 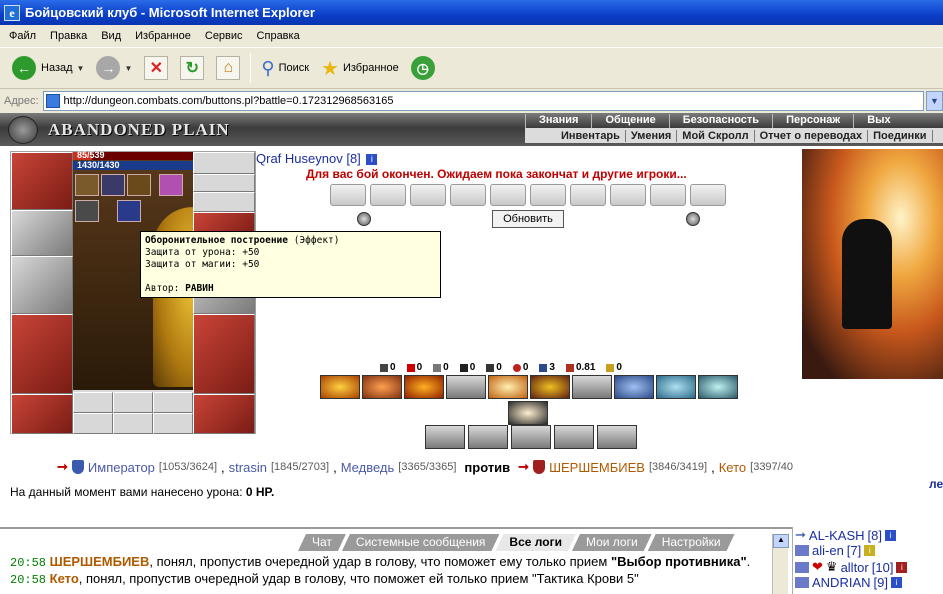 What do you see at coordinates (466, 387) in the screenshot?
I see `spell-ghost-icon` at bounding box center [466, 387].